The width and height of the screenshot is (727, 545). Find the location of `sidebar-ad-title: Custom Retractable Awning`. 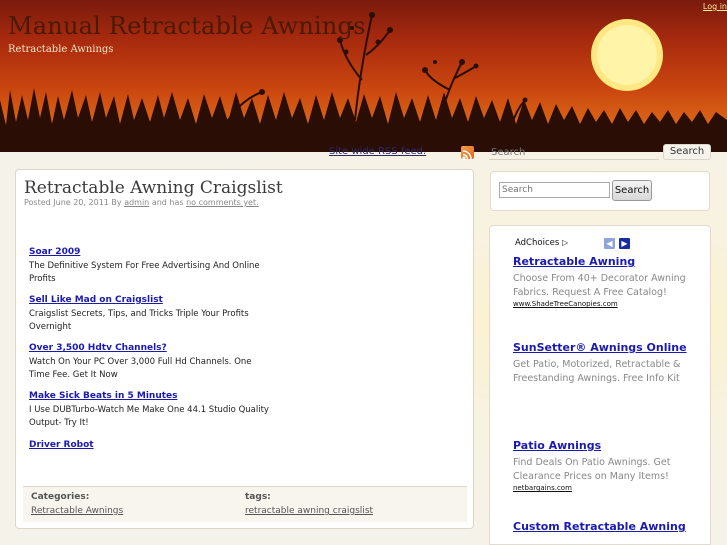

sidebar-ad-title: Custom Retractable Awning is located at coordinates (608, 527).